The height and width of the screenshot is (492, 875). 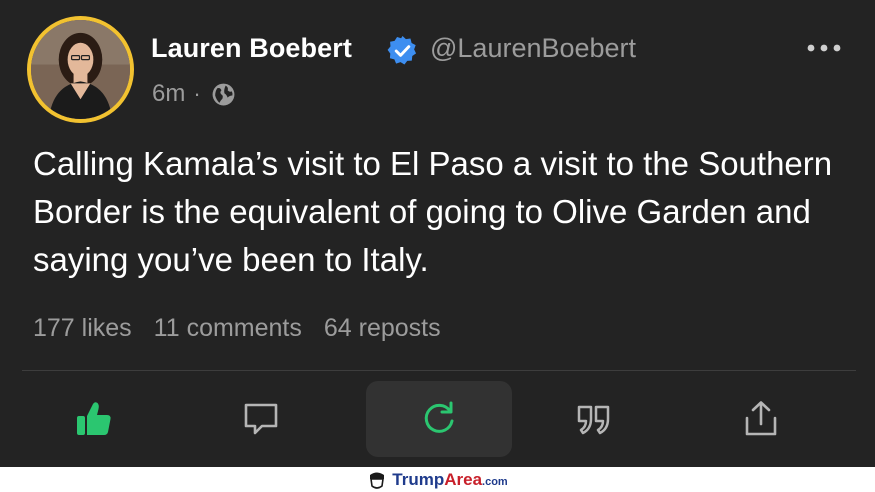 I want to click on quote-button, so click(x=594, y=419).